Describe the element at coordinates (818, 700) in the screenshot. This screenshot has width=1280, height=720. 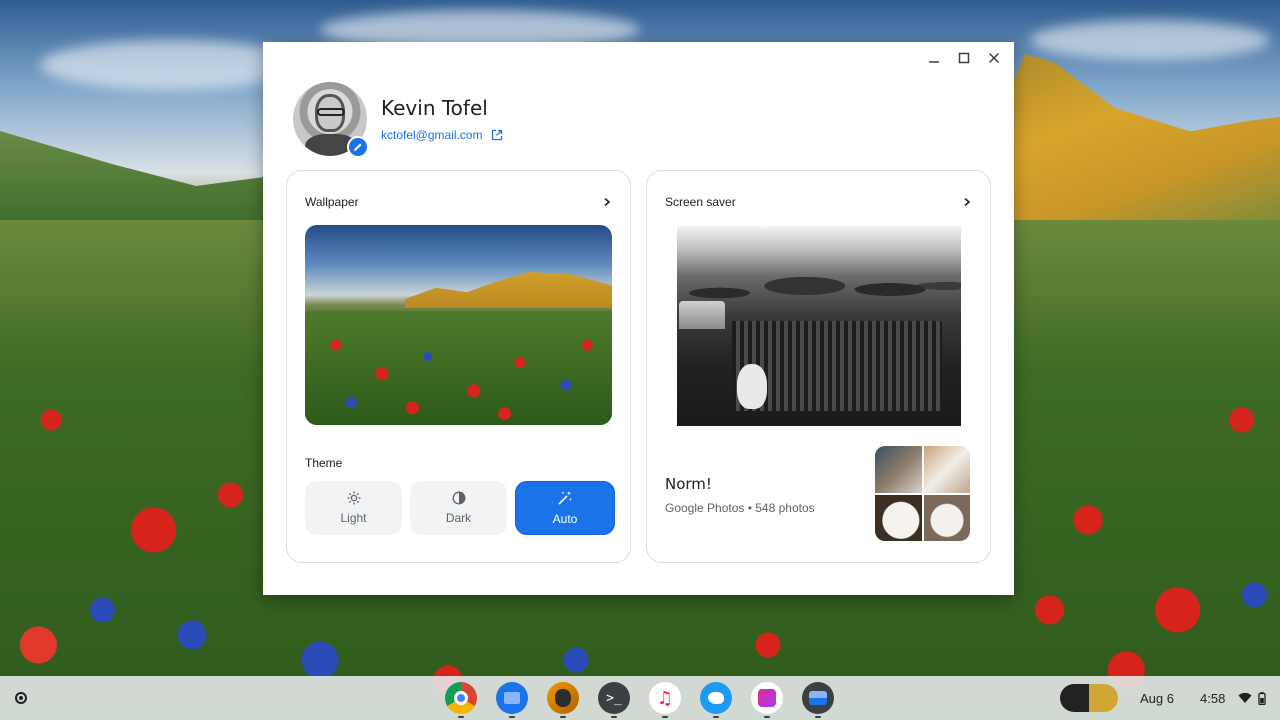
I see `wallpaper-icon` at that location.